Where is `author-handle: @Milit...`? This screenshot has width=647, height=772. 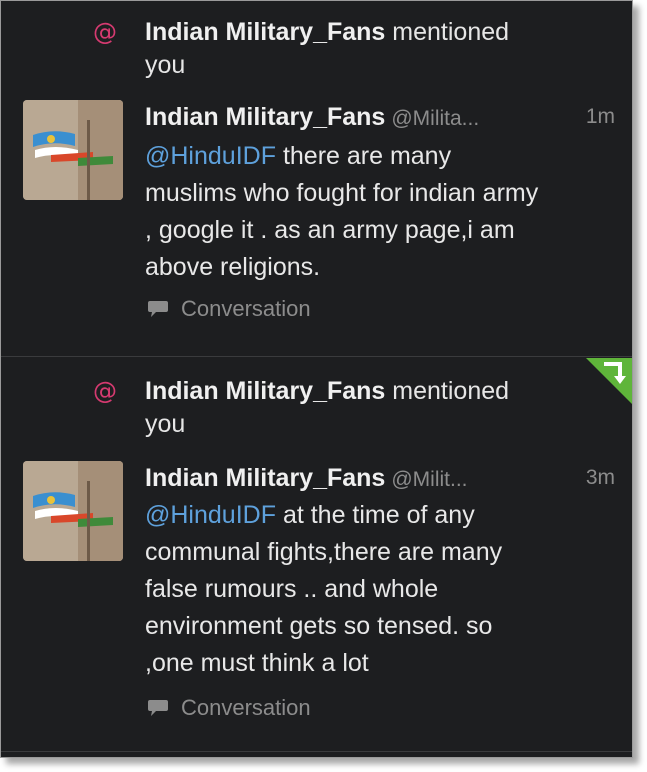 author-handle: @Milit... is located at coordinates (429, 479).